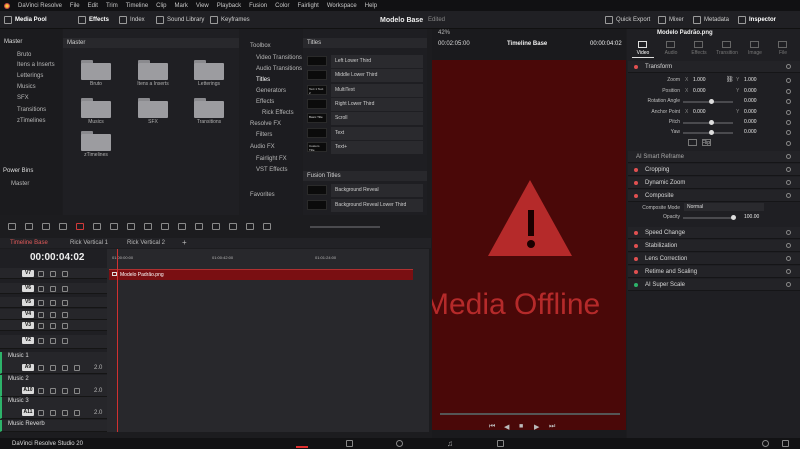  What do you see at coordinates (261, 274) in the screenshot?
I see `video-clip: Modelo Padrão.png` at bounding box center [261, 274].